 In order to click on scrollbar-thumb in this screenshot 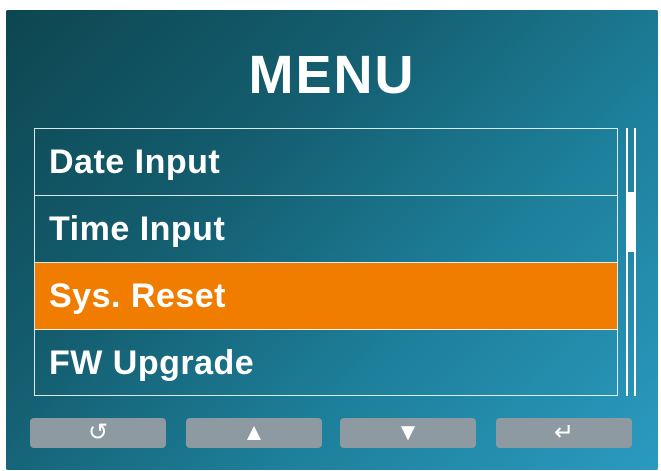, I will do `click(631, 222)`.